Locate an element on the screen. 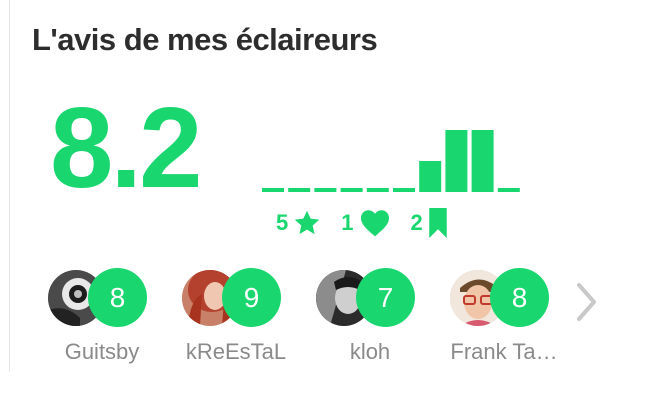 The image size is (646, 418). stat-favorites-count: 1 is located at coordinates (347, 222).